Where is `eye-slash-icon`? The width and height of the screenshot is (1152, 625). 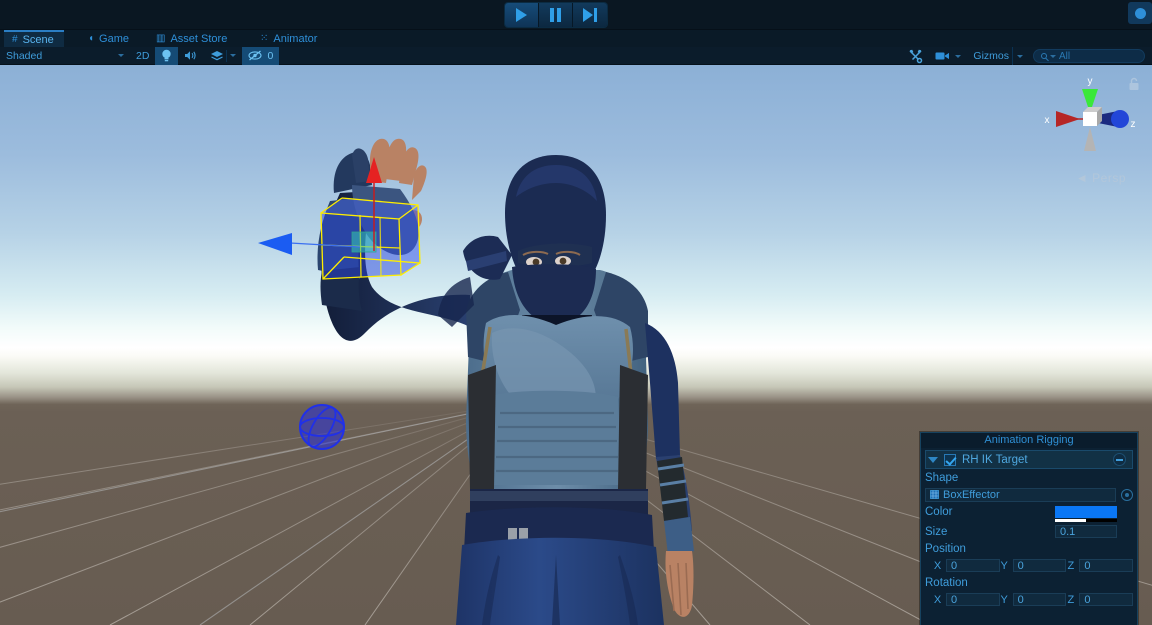 eye-slash-icon is located at coordinates (255, 55).